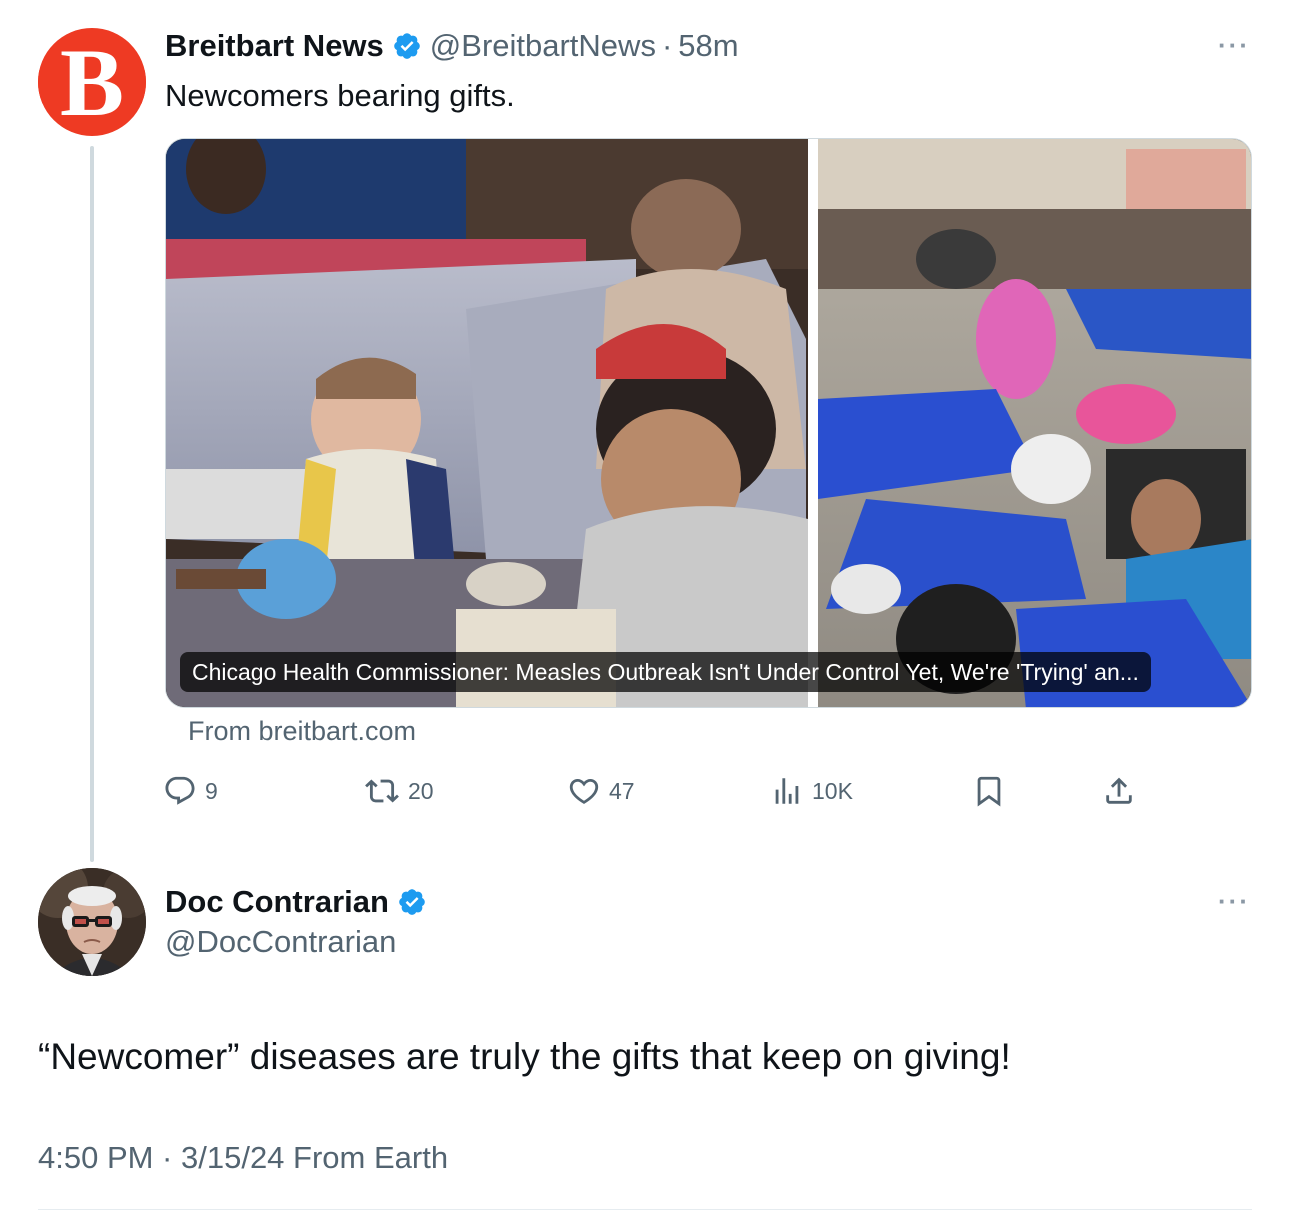 The height and width of the screenshot is (1213, 1301). I want to click on reply-icon, so click(180, 790).